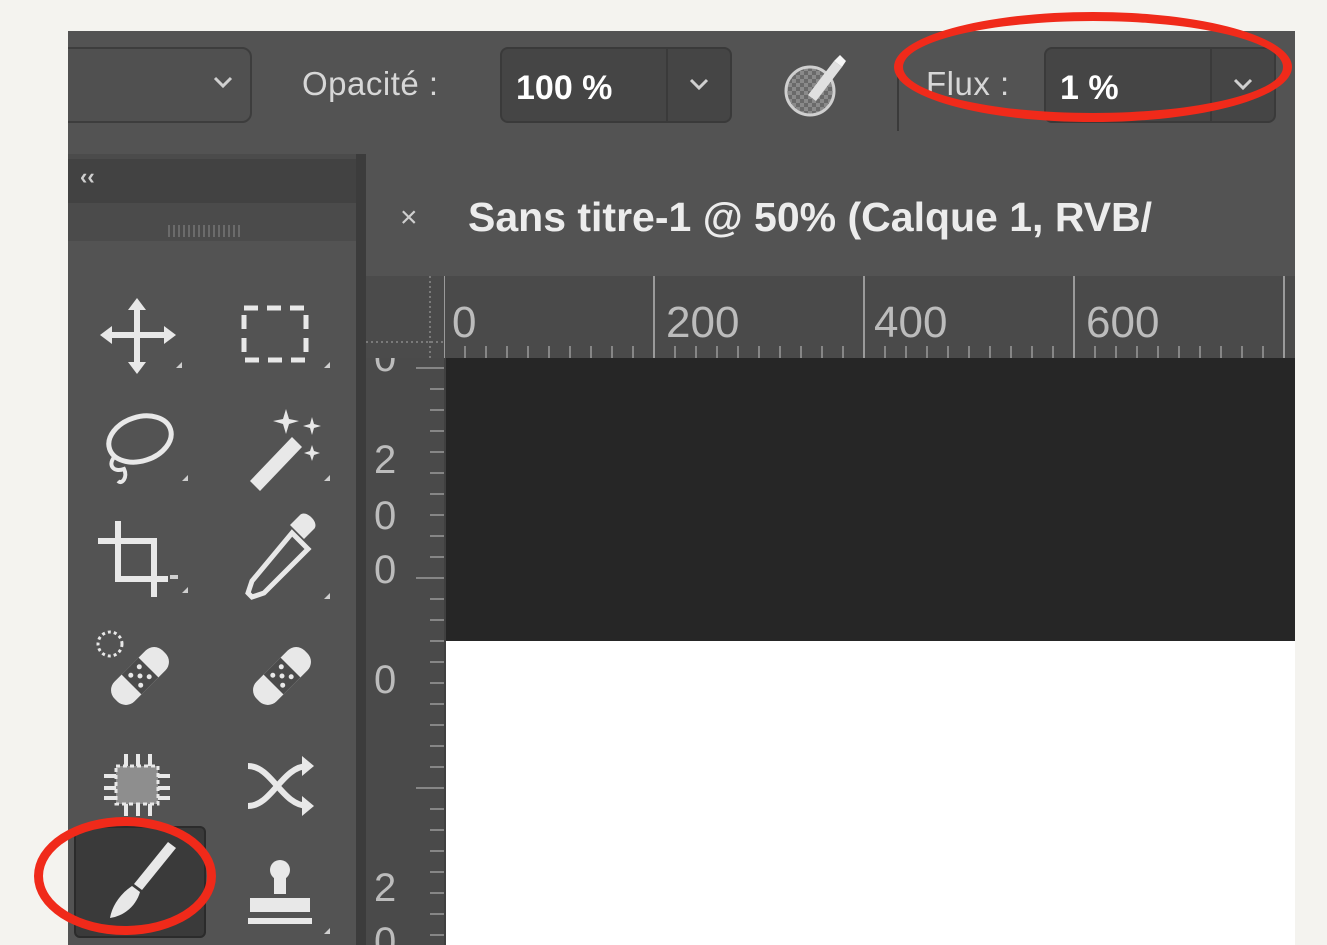 This screenshot has height=945, width=1327. I want to click on magic-wand-tool, so click(280, 449).